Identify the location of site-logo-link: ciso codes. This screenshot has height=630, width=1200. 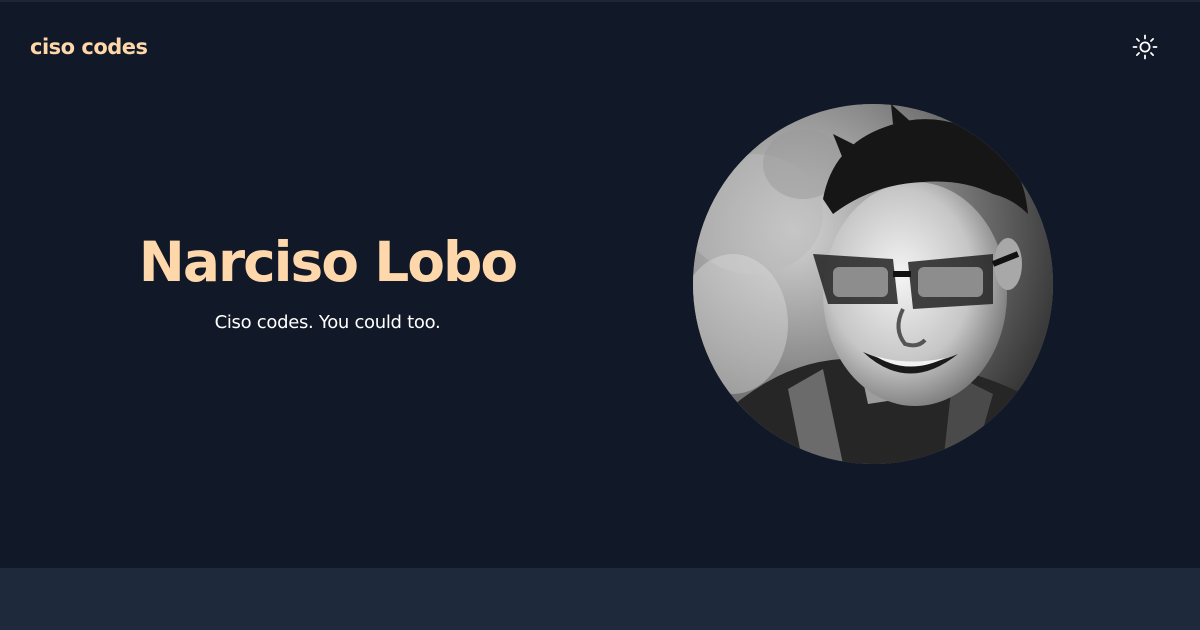
(89, 47).